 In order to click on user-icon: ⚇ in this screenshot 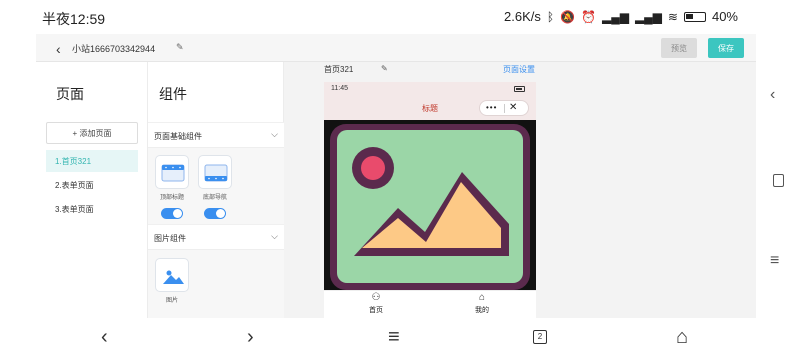, I will do `click(376, 297)`.